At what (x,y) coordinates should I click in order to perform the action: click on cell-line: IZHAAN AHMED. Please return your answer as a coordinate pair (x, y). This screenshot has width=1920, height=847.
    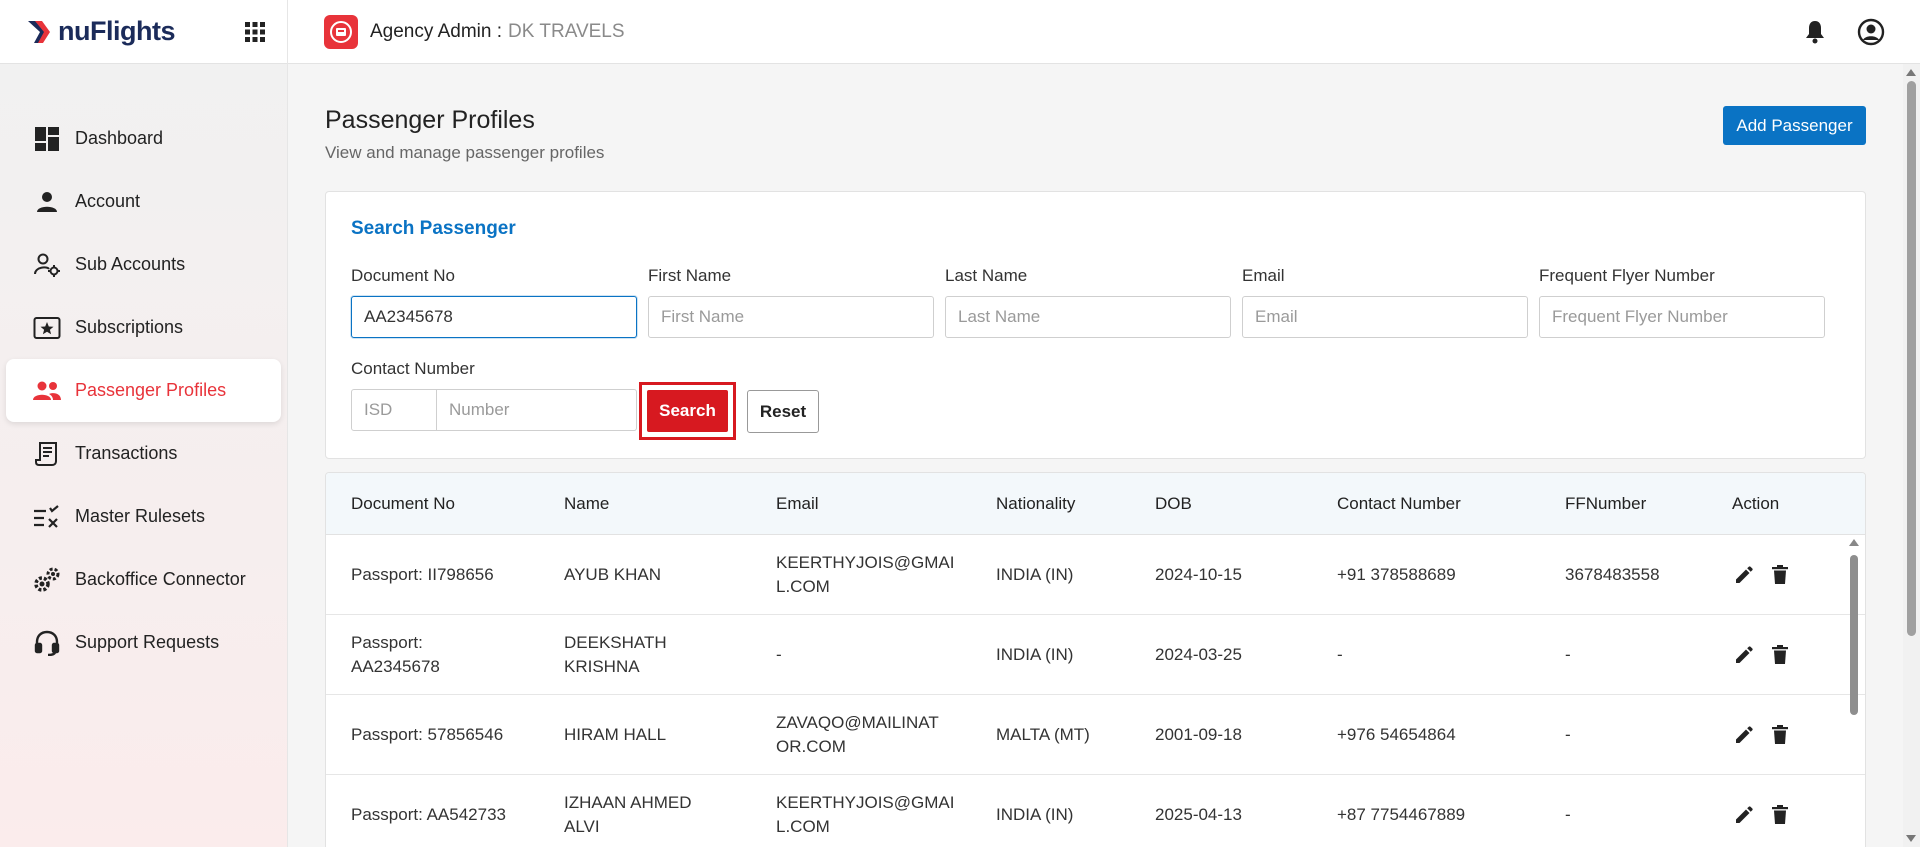
    Looking at the image, I should click on (628, 802).